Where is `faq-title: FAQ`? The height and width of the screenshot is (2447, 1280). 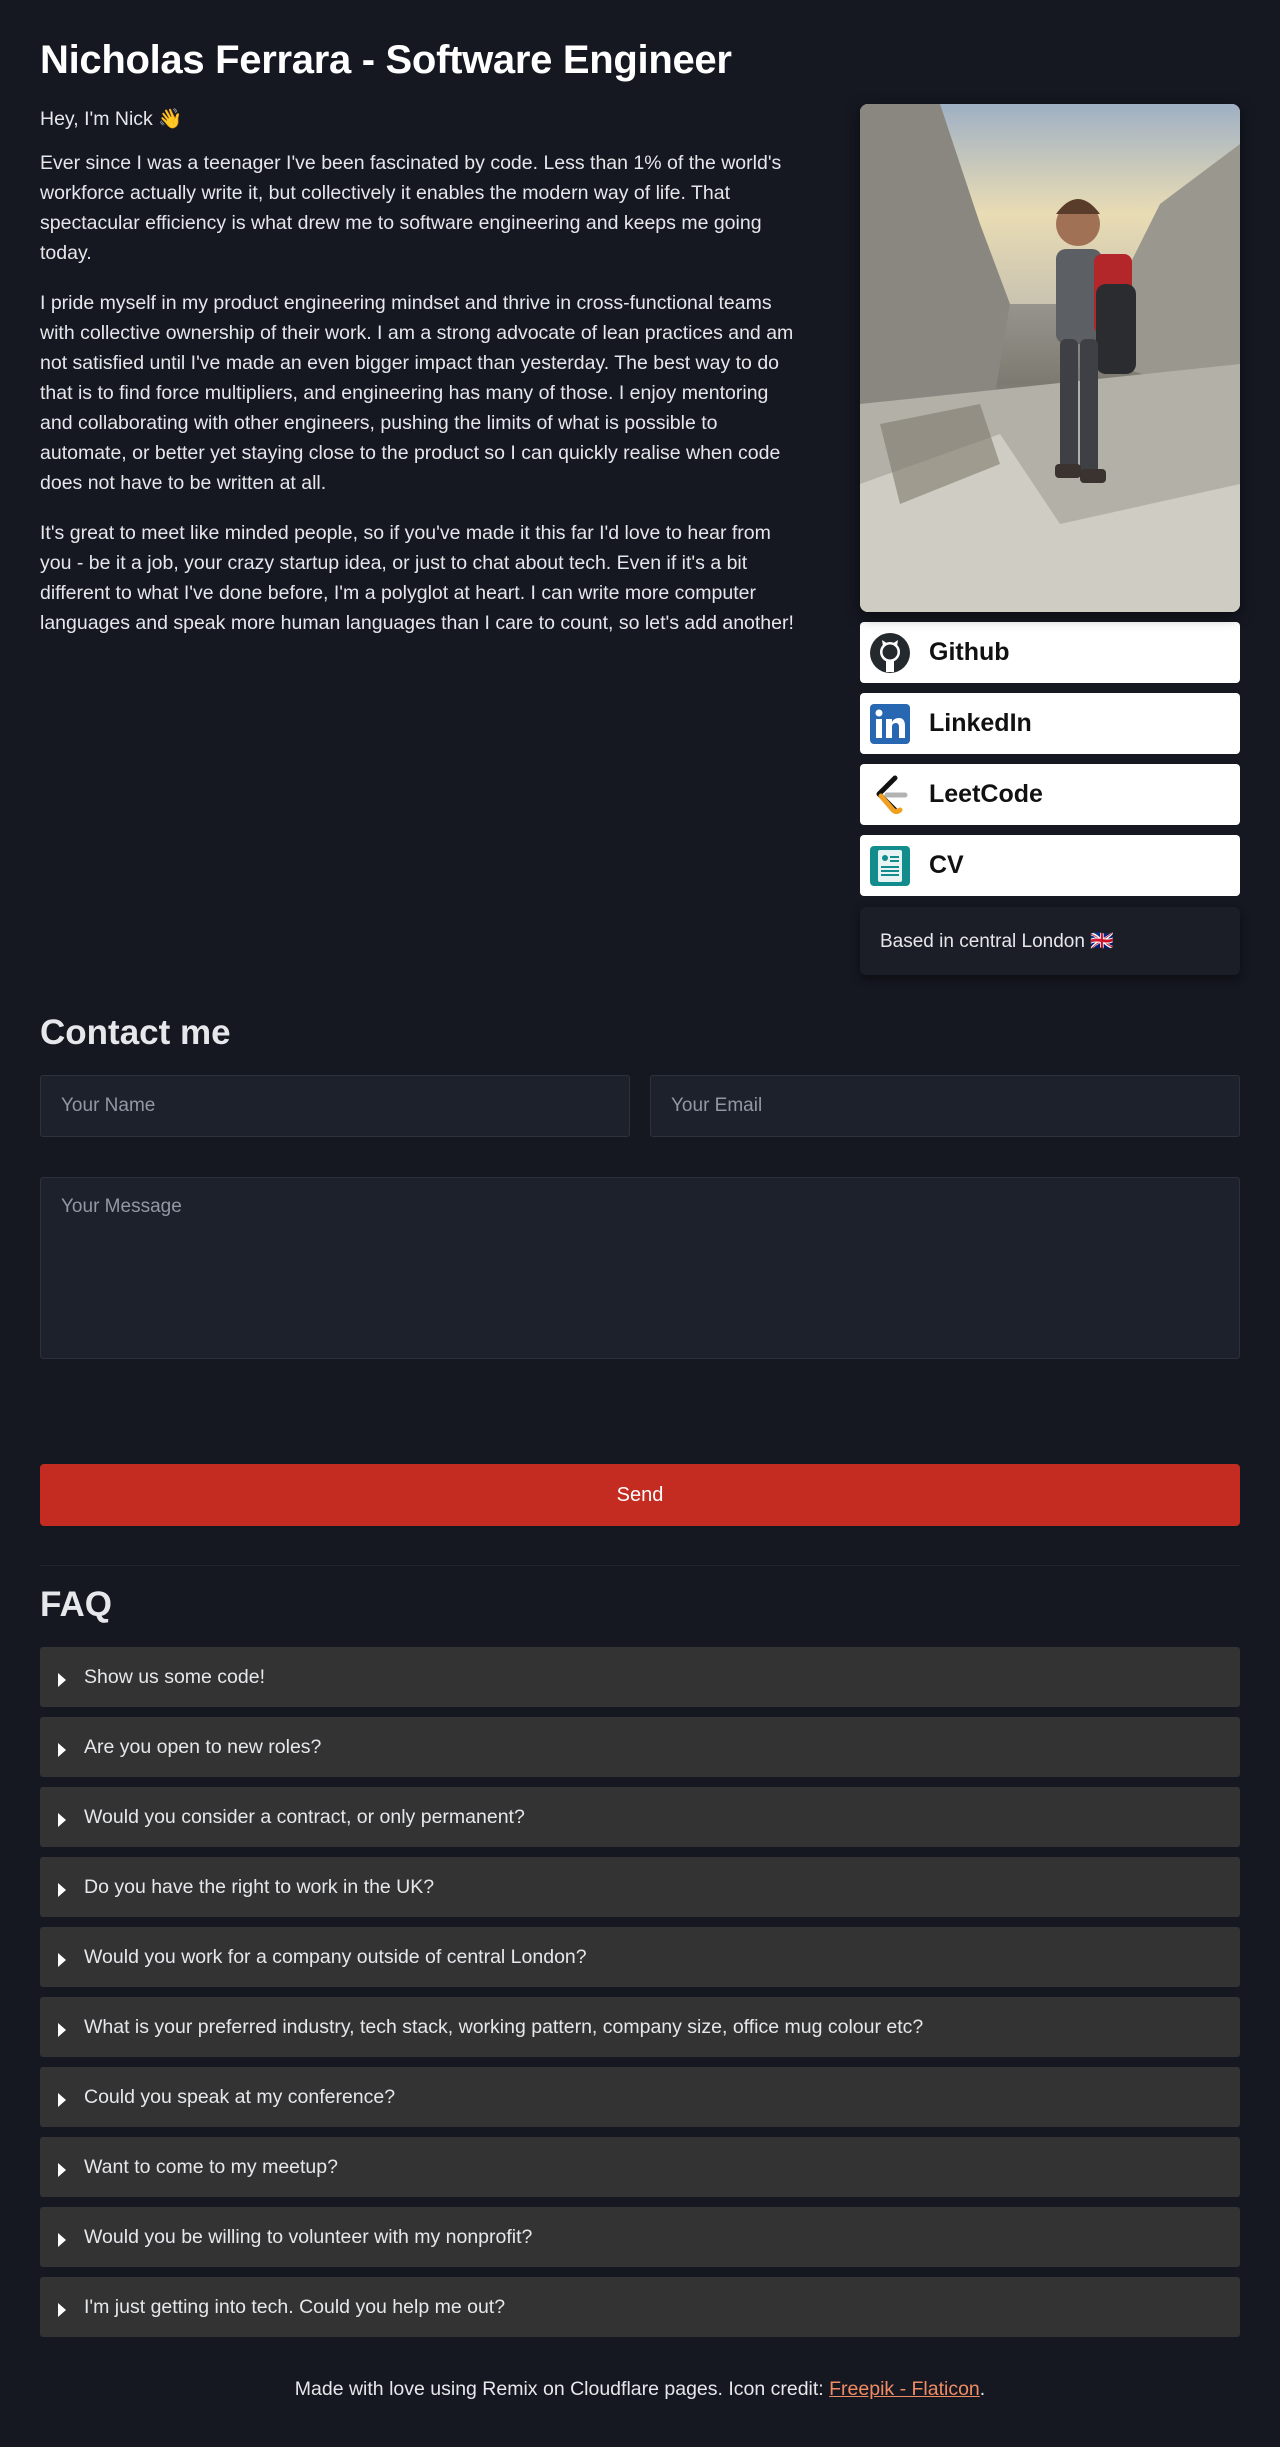
faq-title: FAQ is located at coordinates (76, 1604).